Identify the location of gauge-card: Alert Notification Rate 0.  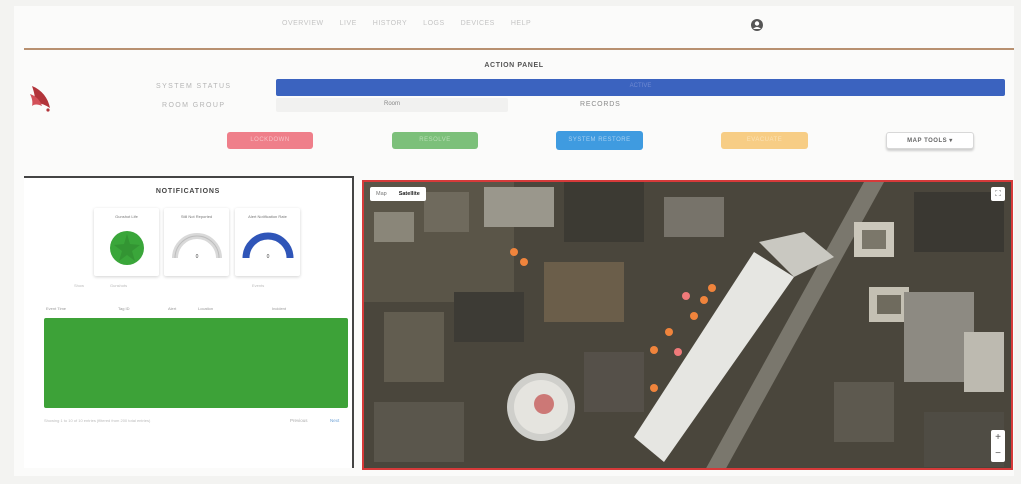
(267, 242).